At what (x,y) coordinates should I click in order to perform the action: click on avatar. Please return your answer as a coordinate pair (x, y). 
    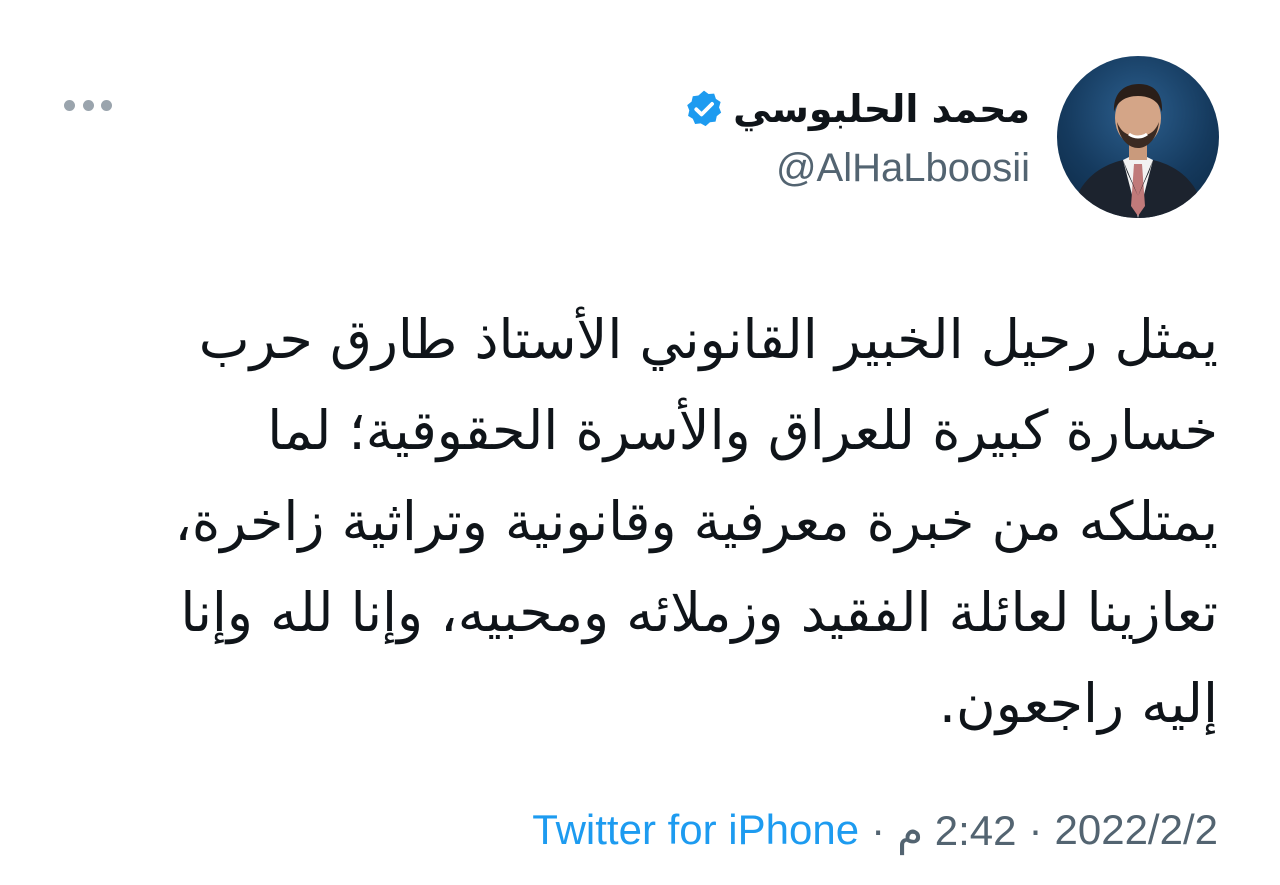
    Looking at the image, I should click on (1138, 137).